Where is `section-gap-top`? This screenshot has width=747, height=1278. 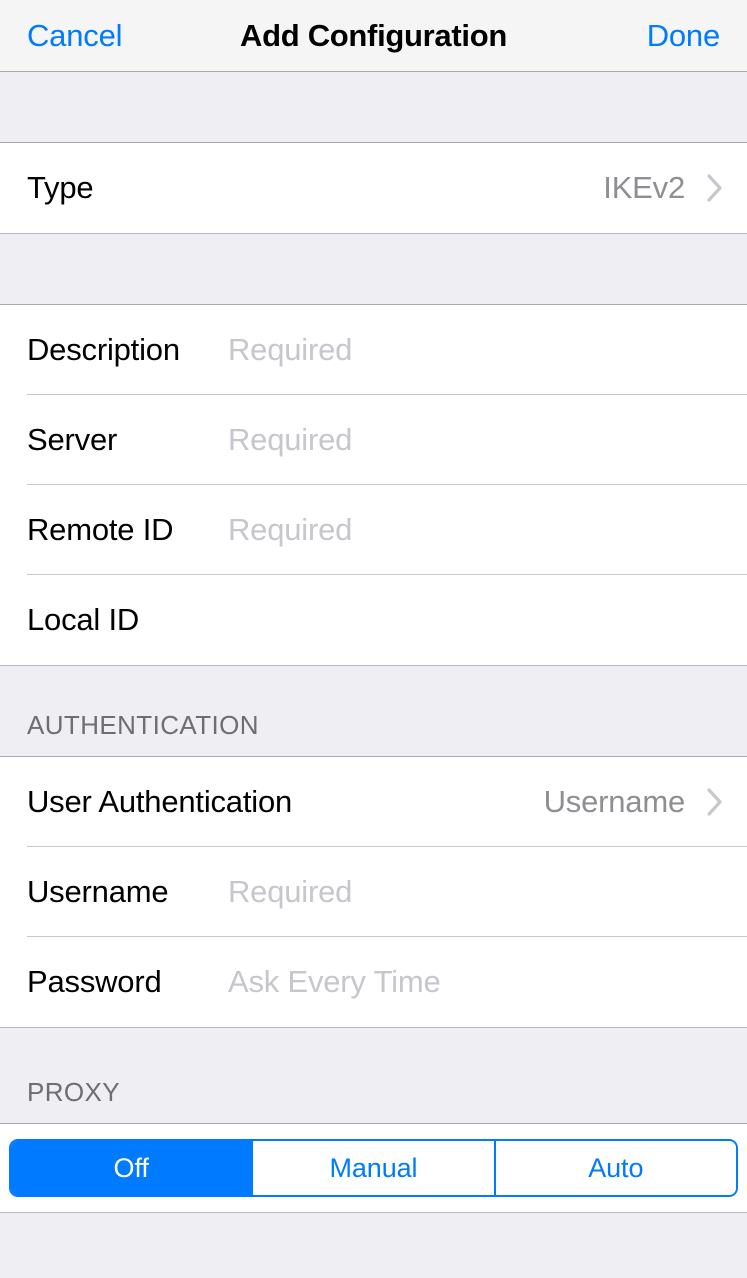 section-gap-top is located at coordinates (373, 107).